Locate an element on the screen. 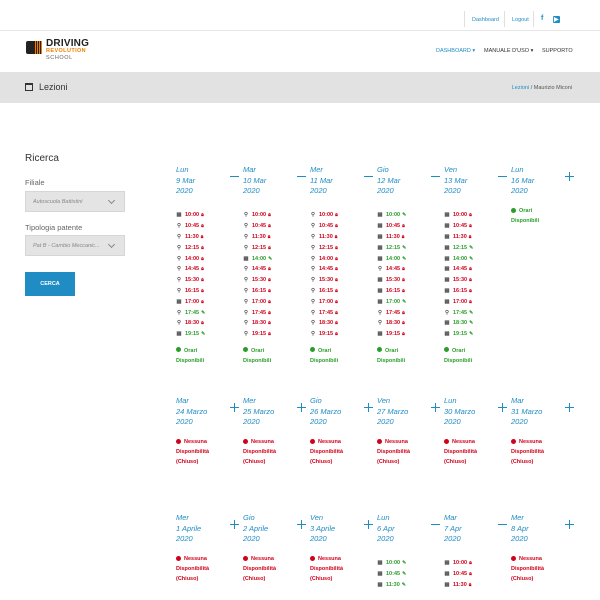 Image resolution: width=600 pixels, height=600 pixels. cerca-button: CERCA is located at coordinates (50, 284).